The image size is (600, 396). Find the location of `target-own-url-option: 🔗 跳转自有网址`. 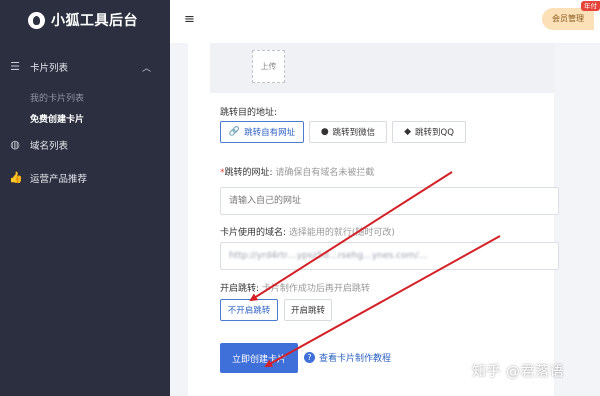

target-own-url-option: 🔗 跳转自有网址 is located at coordinates (262, 132).